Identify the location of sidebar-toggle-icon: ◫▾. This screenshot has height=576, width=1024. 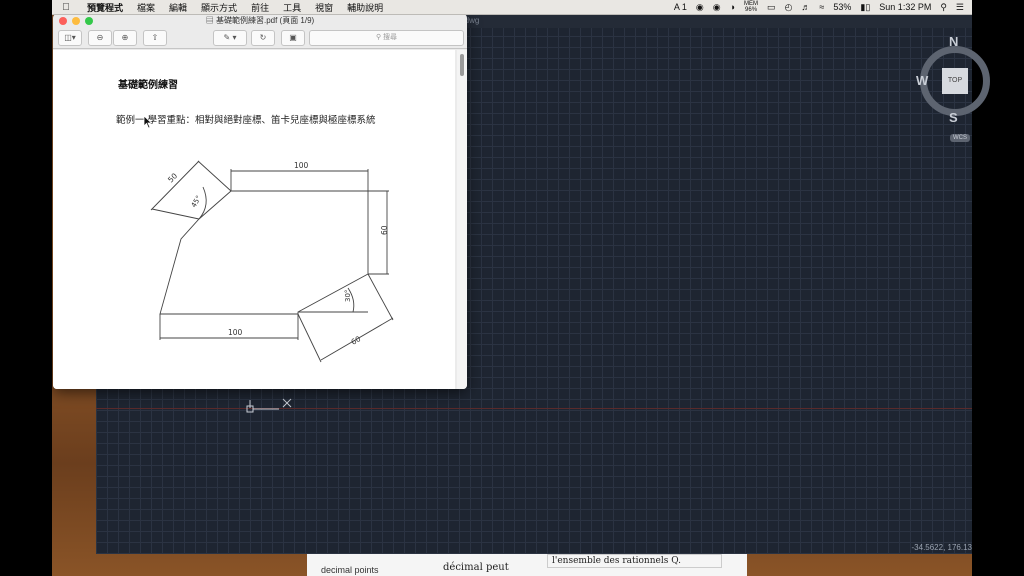
(70, 38).